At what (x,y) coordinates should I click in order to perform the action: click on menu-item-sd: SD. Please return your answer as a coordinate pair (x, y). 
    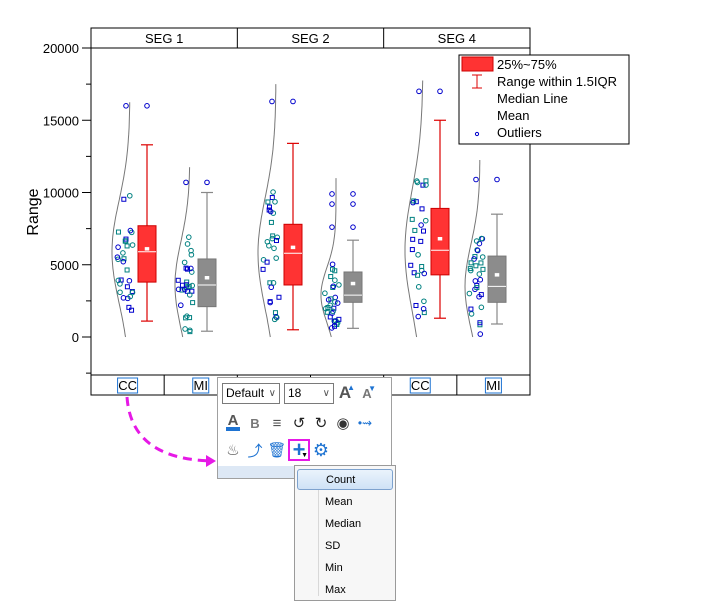
    Looking at the image, I should click on (345, 545).